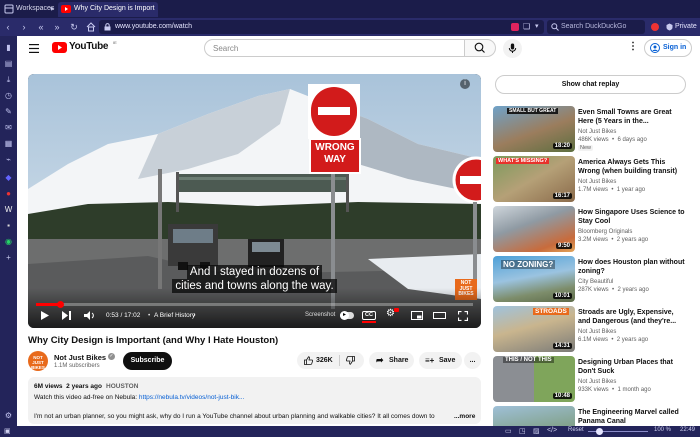 The height and width of the screenshot is (437, 700). What do you see at coordinates (595, 282) in the screenshot?
I see `rec-channel: City Beautiful` at bounding box center [595, 282].